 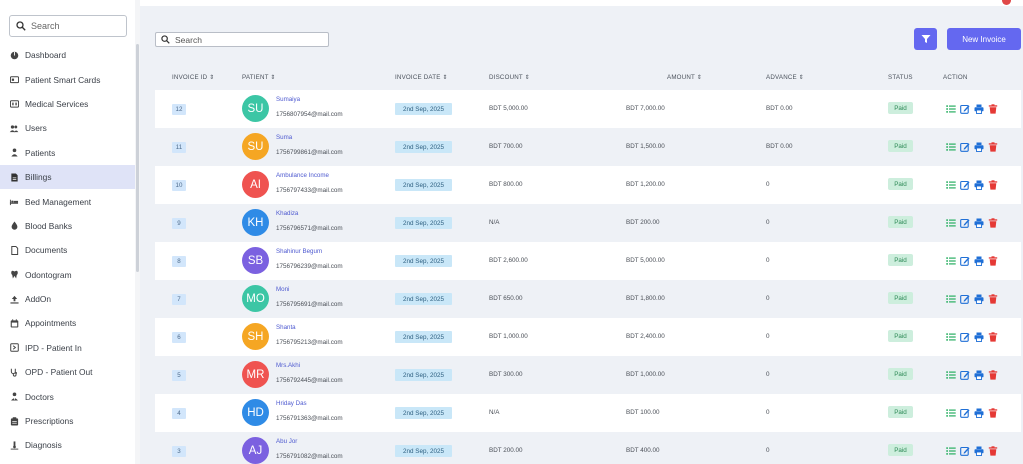 I want to click on sidebar-item-opd-patient-out: OPD - Patient Out, so click(x=69, y=372).